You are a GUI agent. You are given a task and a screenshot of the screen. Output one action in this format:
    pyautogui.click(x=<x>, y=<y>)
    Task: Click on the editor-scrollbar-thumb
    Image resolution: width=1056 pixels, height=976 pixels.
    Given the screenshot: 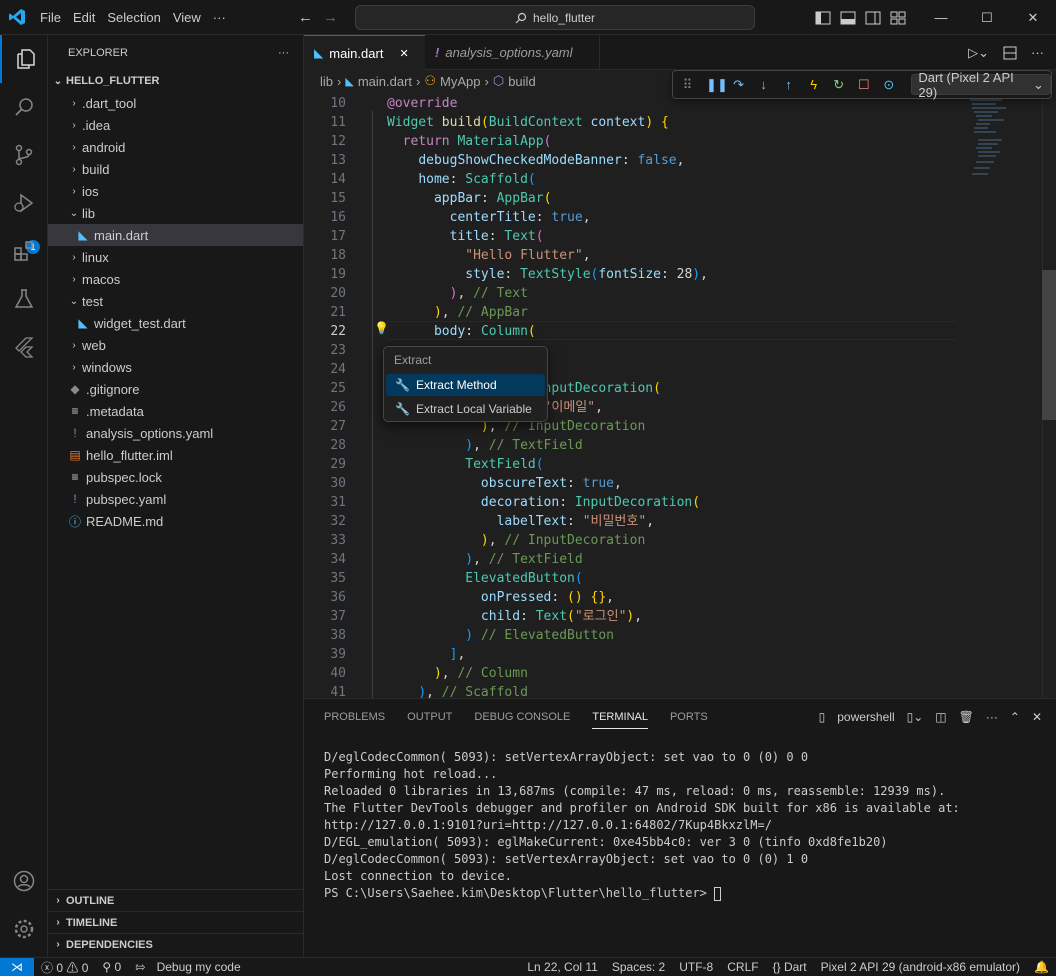 What is the action you would take?
    pyautogui.click(x=1049, y=345)
    